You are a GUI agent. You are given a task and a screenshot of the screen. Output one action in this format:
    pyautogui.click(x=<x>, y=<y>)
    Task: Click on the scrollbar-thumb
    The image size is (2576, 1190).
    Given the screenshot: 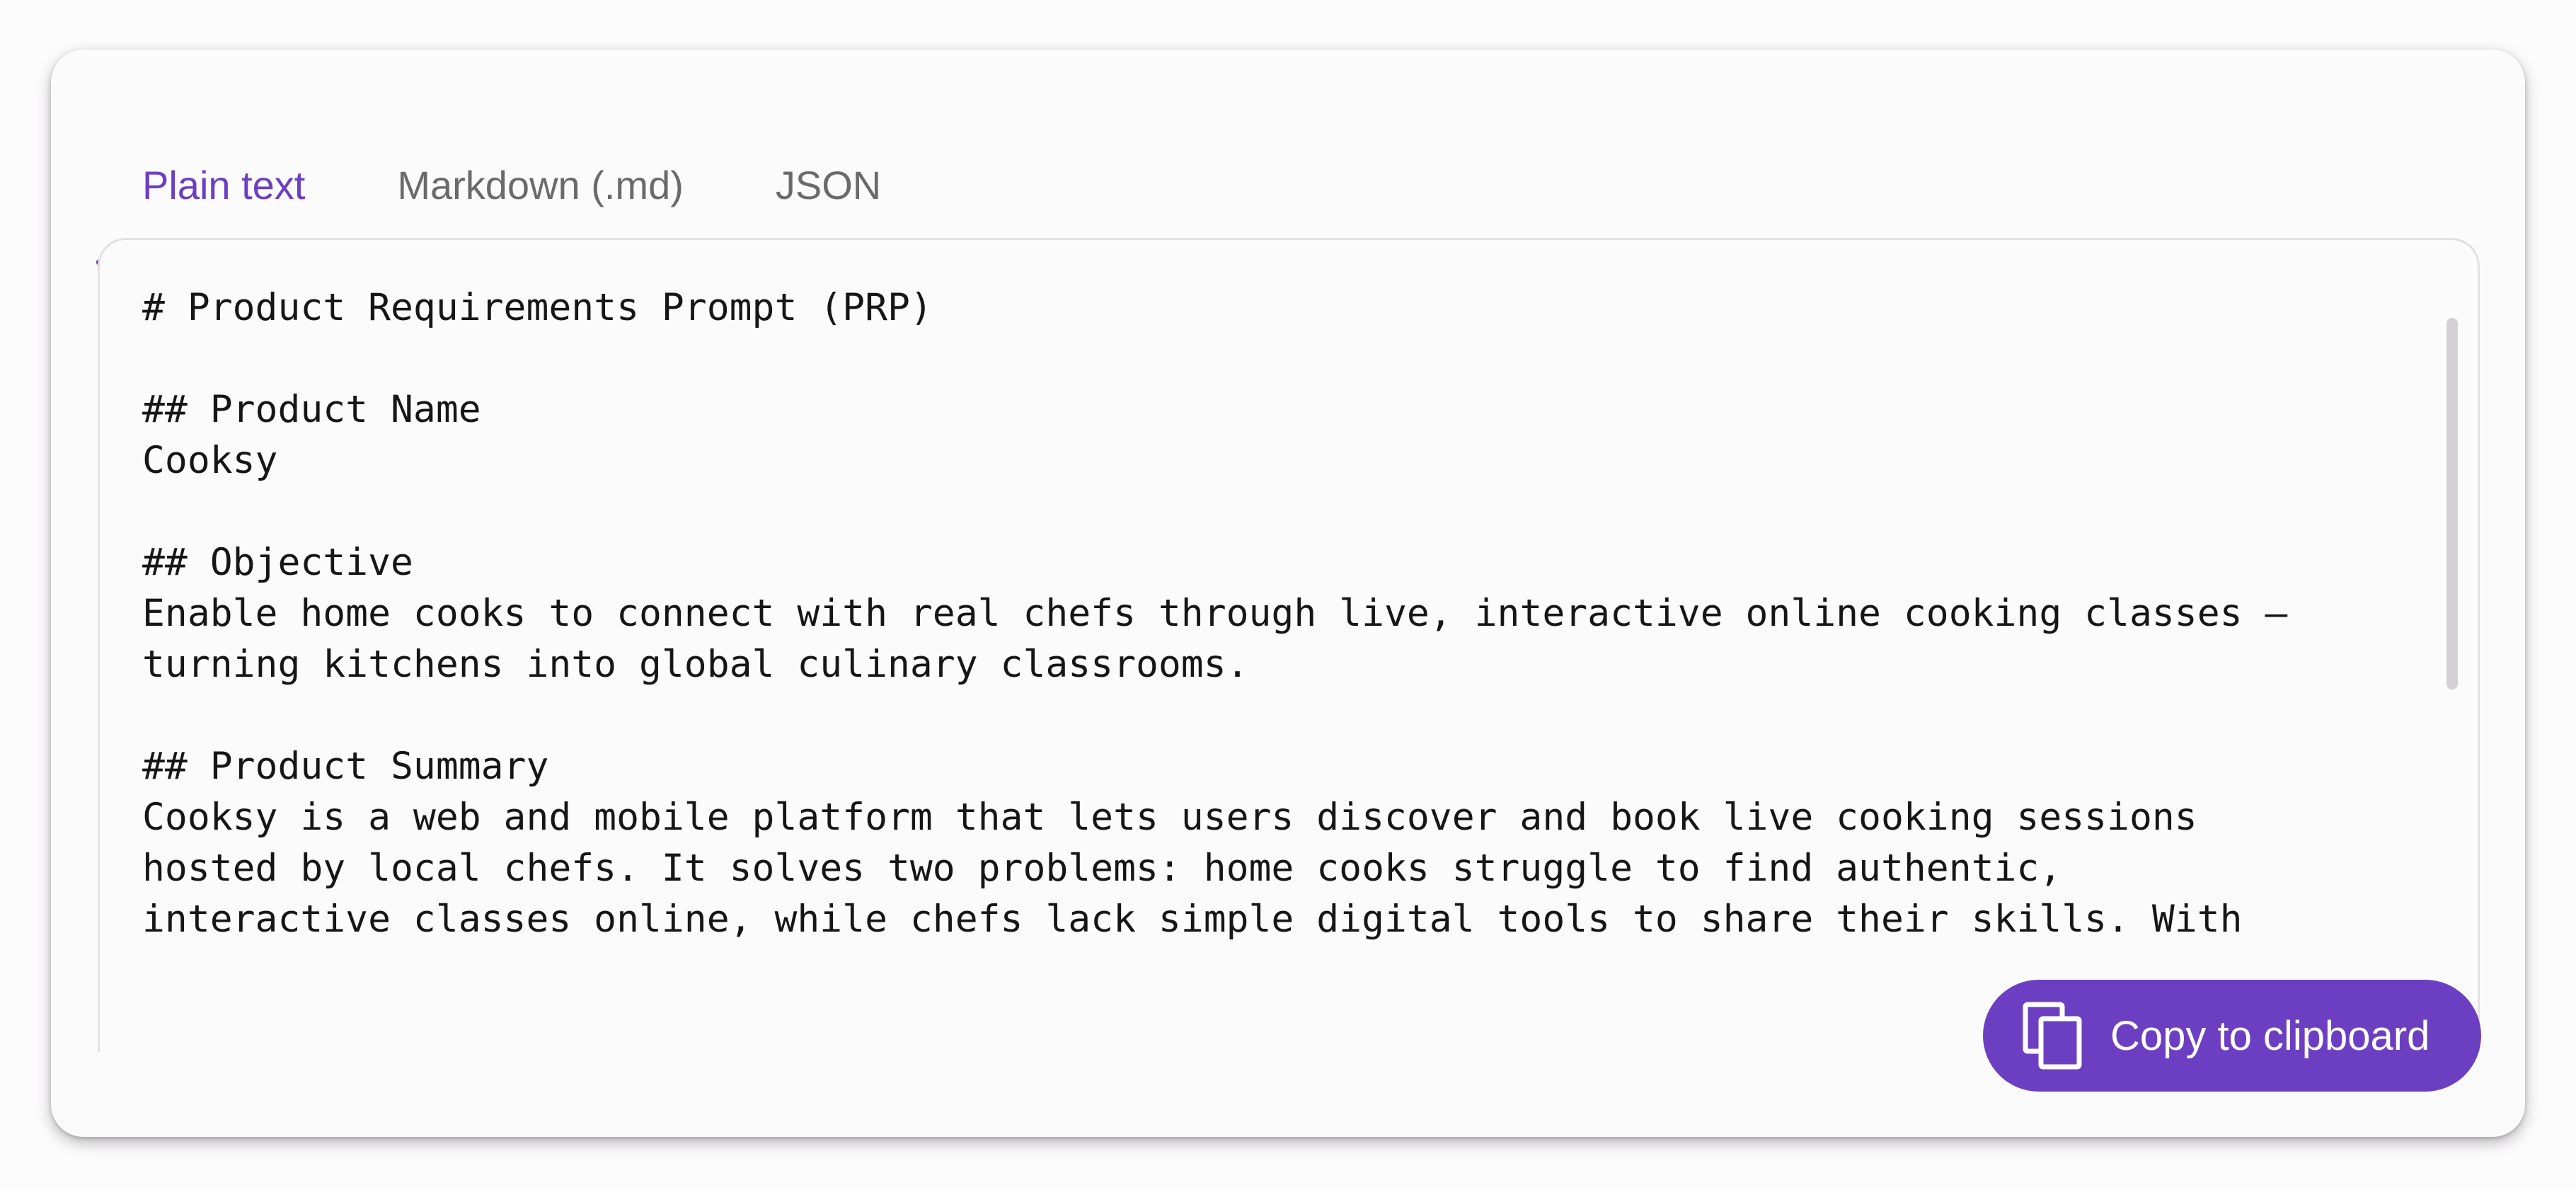 What is the action you would take?
    pyautogui.click(x=2452, y=504)
    